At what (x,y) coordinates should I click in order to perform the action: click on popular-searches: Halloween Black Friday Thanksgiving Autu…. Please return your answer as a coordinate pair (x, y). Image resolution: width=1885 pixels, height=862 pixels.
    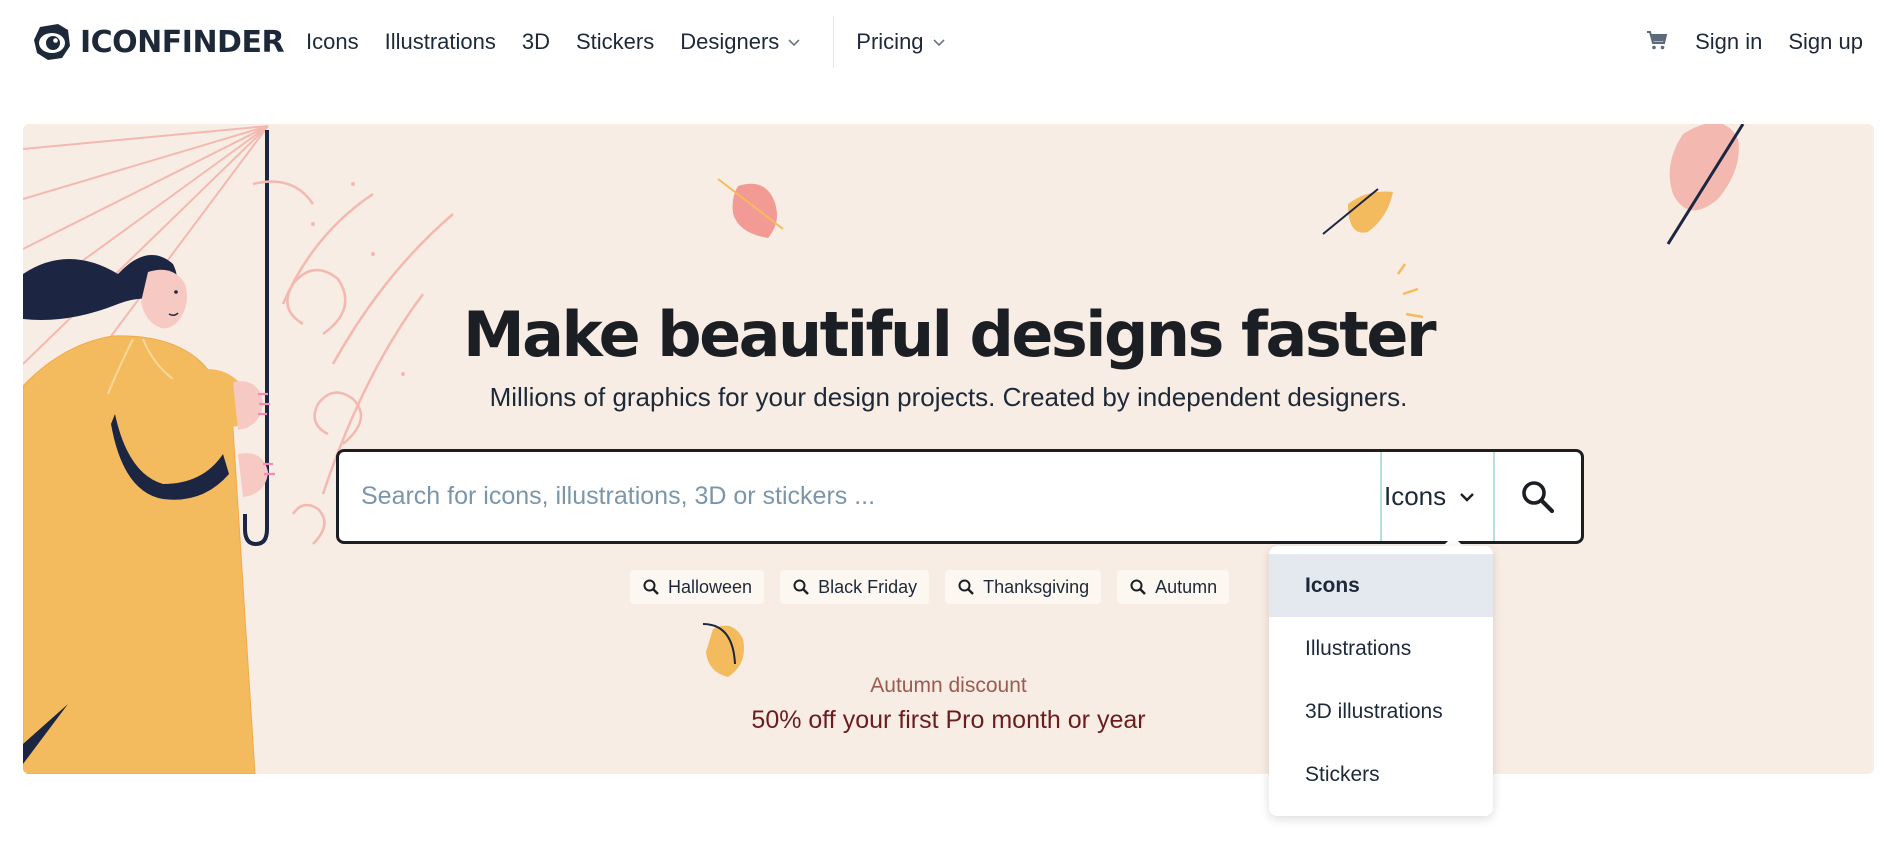
    Looking at the image, I should click on (930, 587).